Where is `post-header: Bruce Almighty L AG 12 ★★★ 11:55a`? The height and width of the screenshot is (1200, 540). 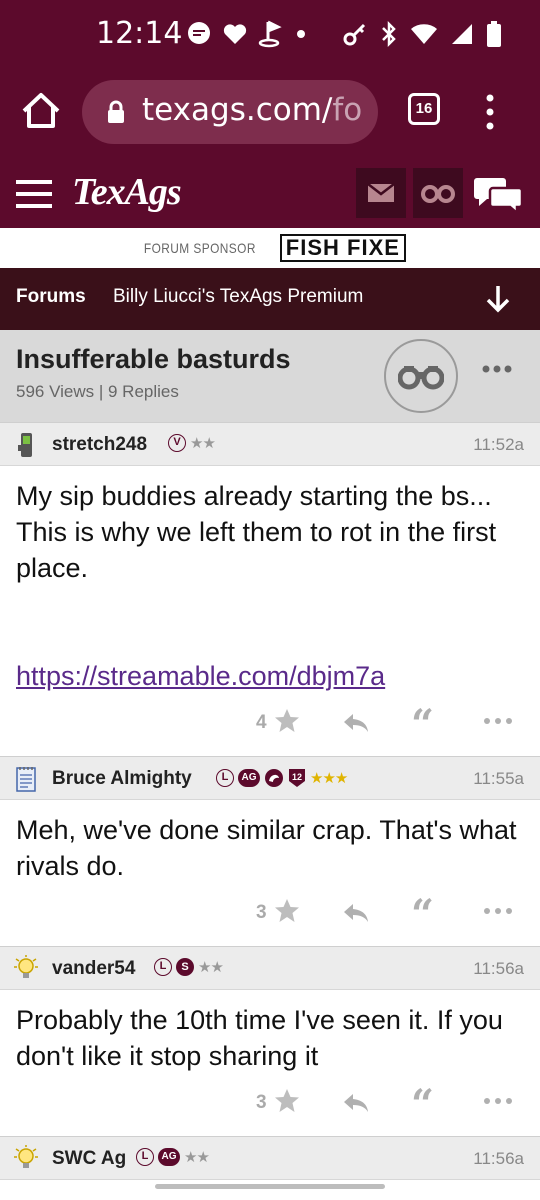 post-header: Bruce Almighty L AG 12 ★★★ 11:55a is located at coordinates (270, 778).